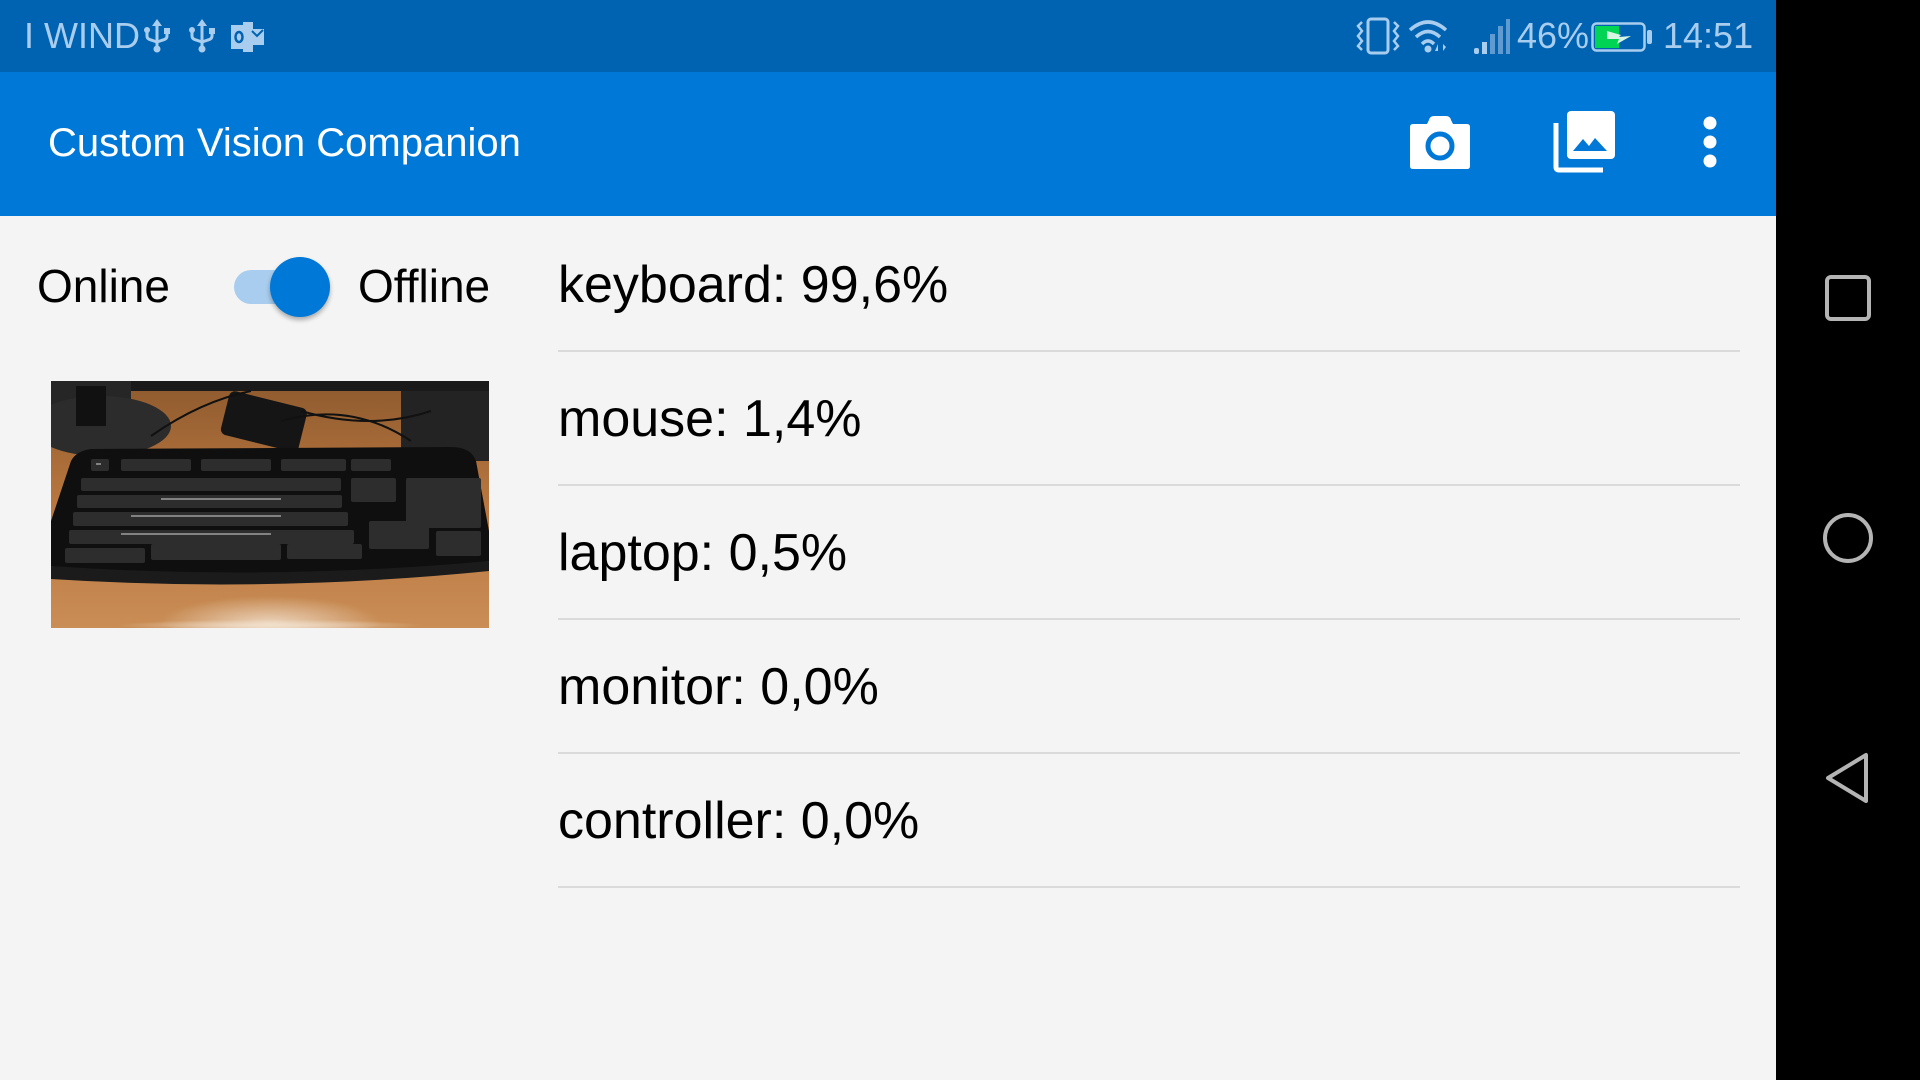 The width and height of the screenshot is (1920, 1080). Describe the element at coordinates (1553, 35) in the screenshot. I see `battery-percent: 46%` at that location.